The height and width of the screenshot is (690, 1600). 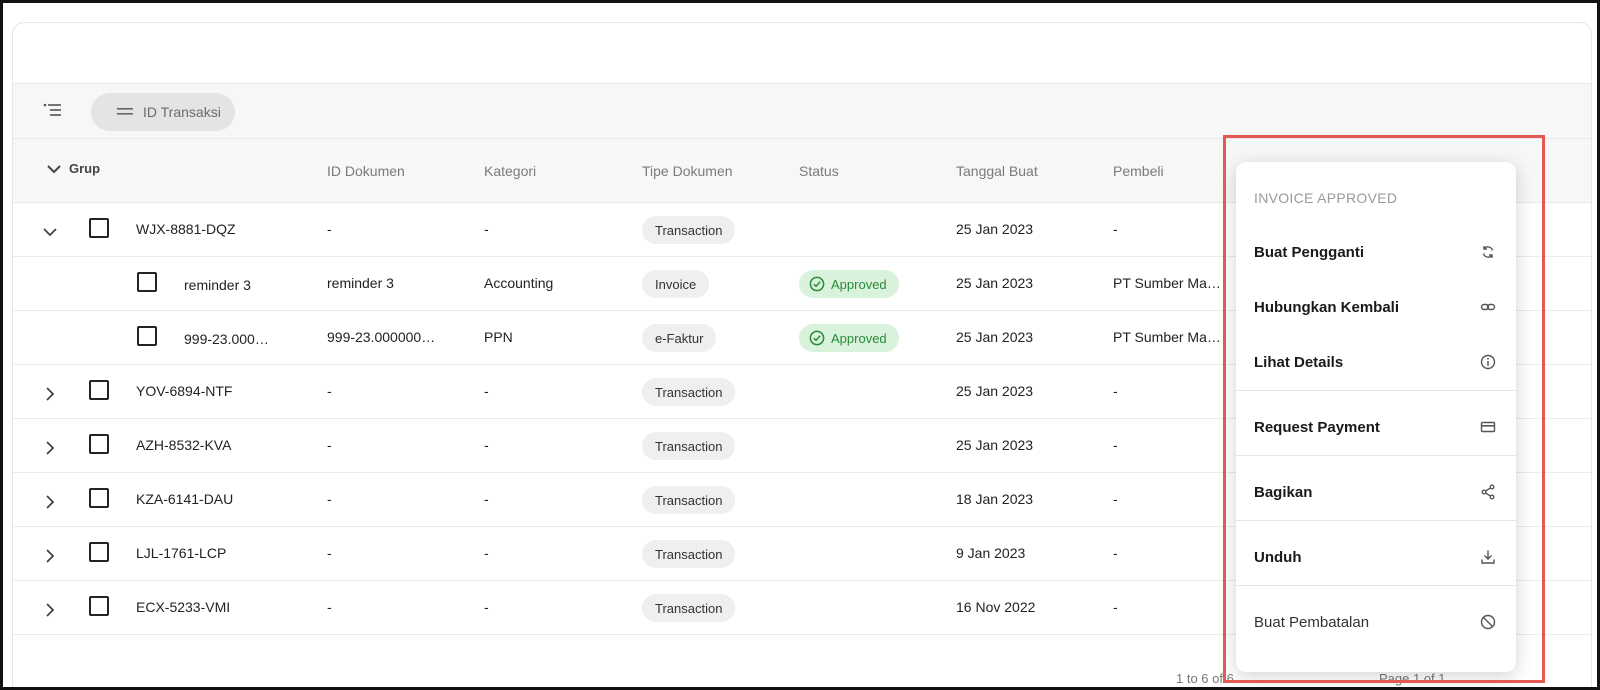 I want to click on group-chip: ID Transaksi, so click(x=163, y=112).